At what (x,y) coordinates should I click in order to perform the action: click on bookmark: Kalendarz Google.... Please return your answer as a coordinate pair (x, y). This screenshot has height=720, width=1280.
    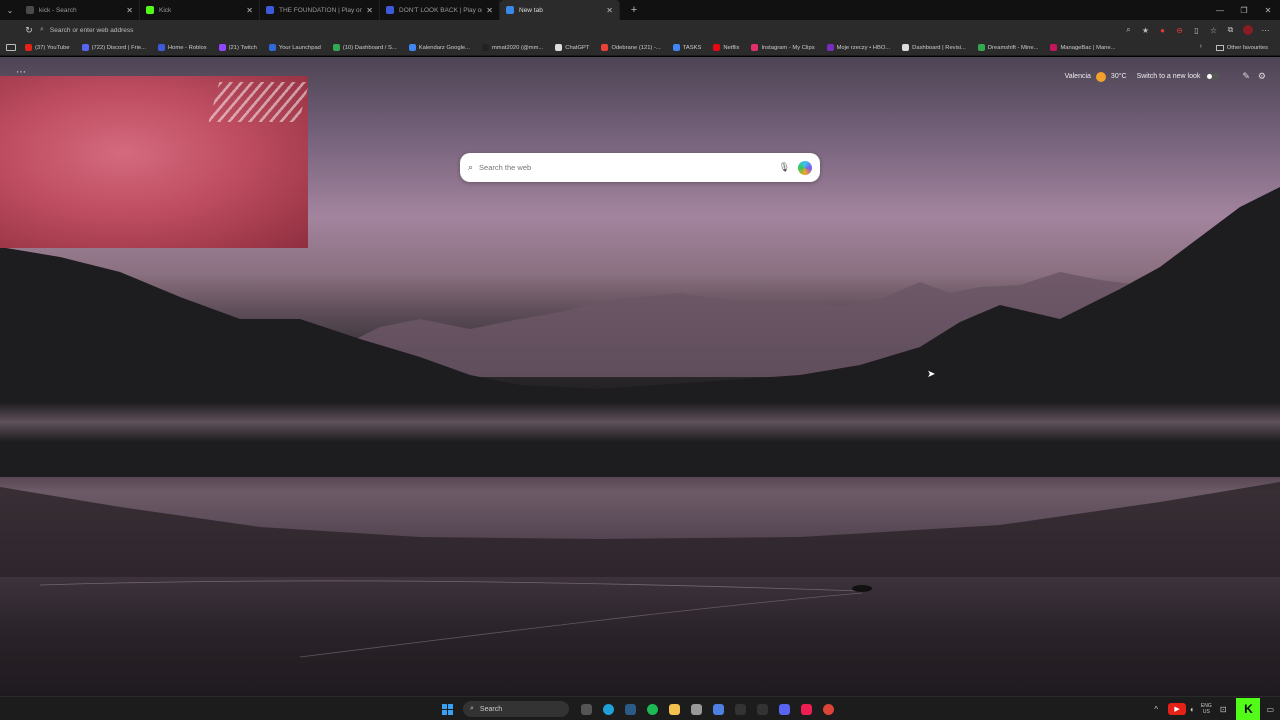
    Looking at the image, I should click on (439, 47).